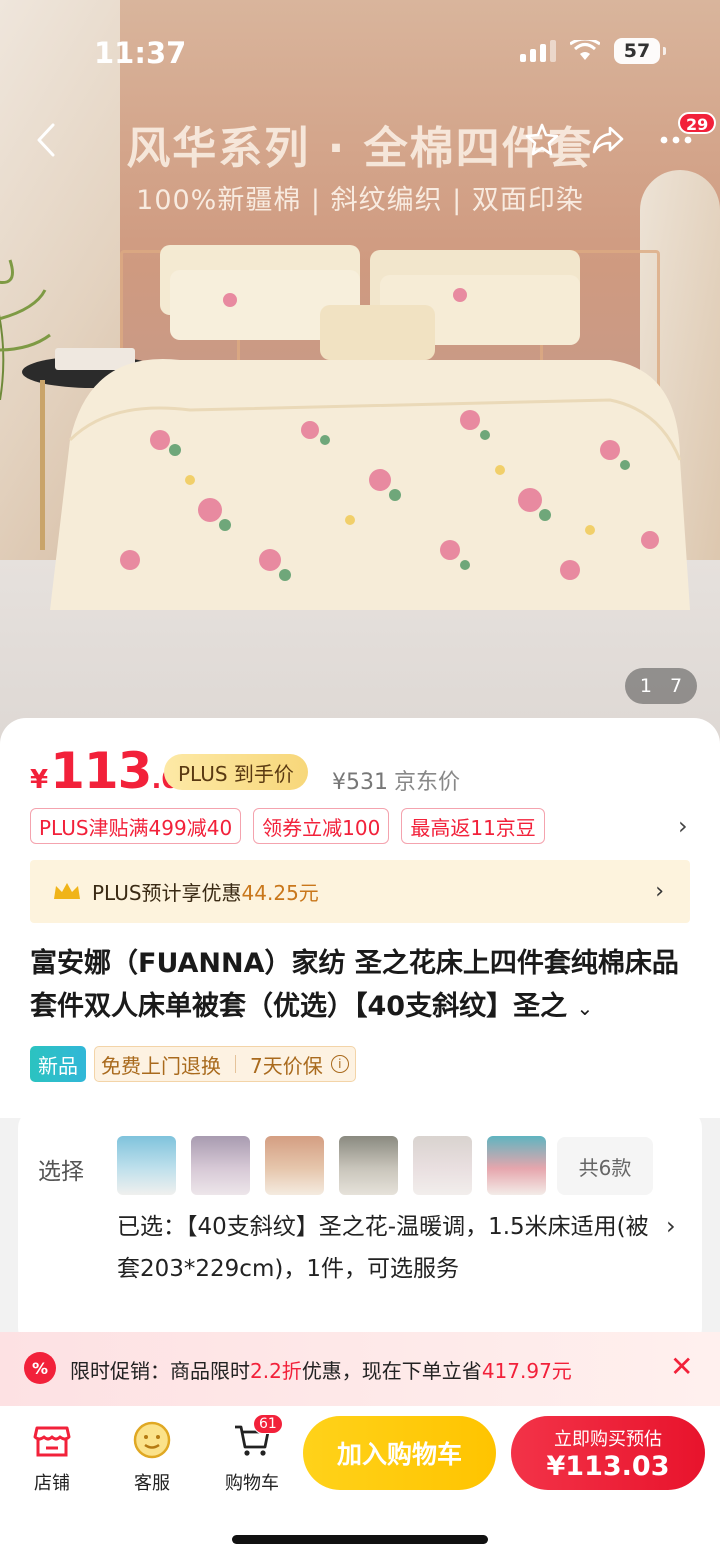 The width and height of the screenshot is (720, 1560). Describe the element at coordinates (252, 1457) in the screenshot. I see `cart-button: 购物车` at that location.